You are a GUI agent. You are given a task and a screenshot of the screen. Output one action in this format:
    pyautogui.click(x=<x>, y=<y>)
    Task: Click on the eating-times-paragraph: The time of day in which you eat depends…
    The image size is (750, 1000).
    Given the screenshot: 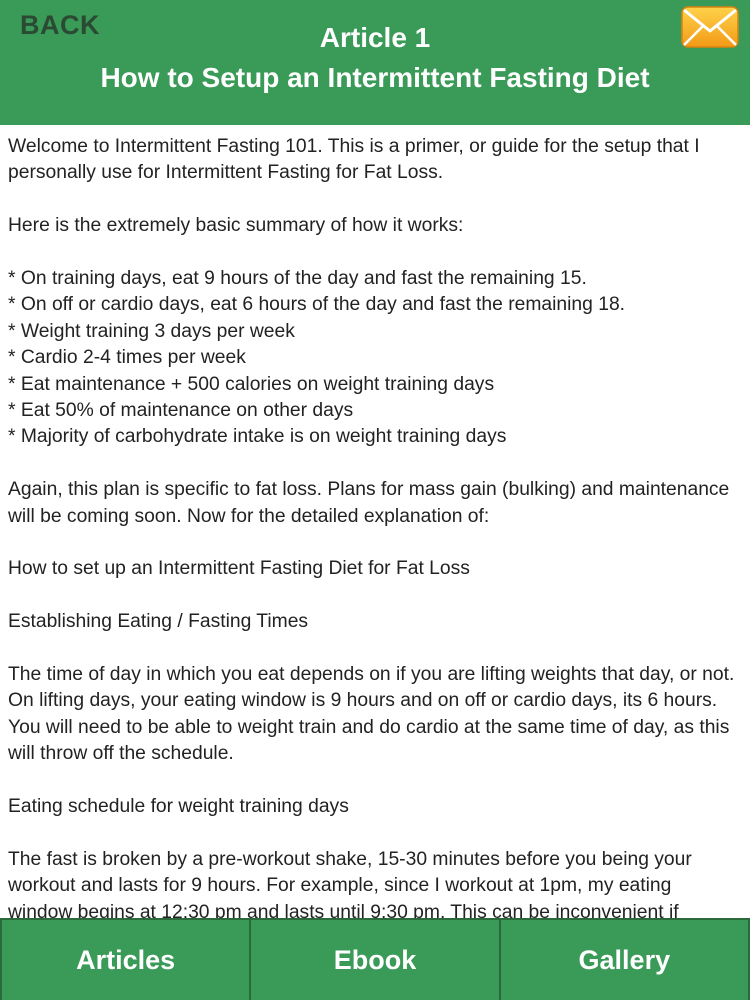 What is the action you would take?
    pyautogui.click(x=371, y=714)
    